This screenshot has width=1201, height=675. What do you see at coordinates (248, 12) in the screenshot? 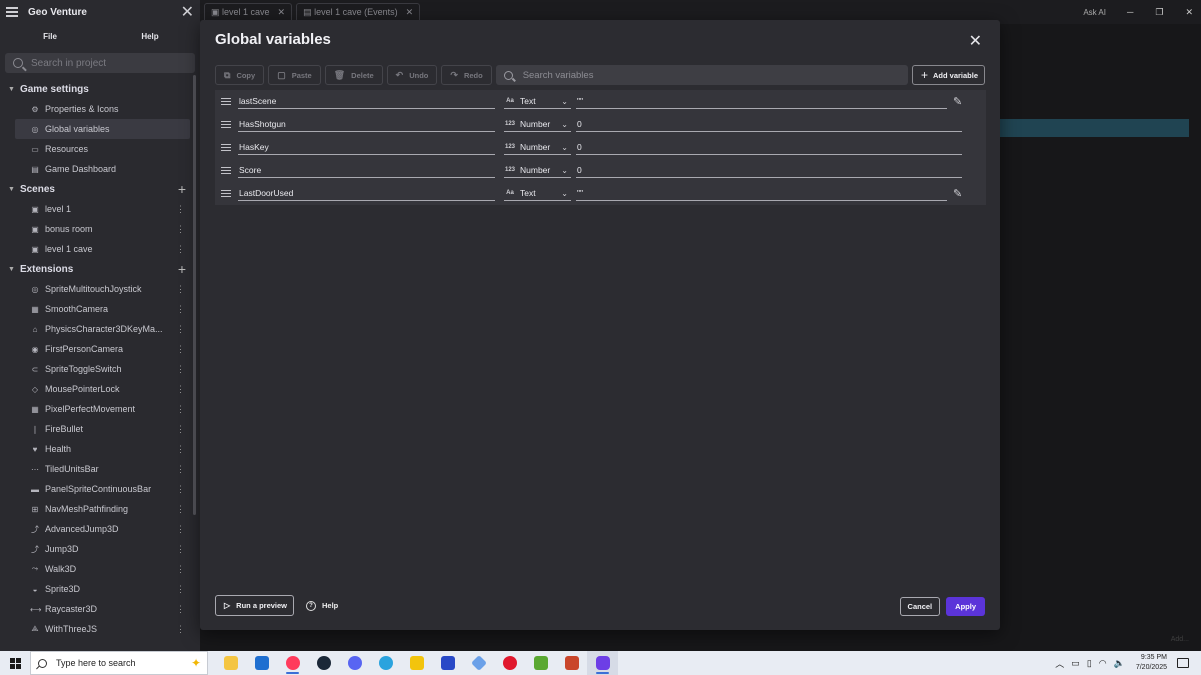
I see `tab-scene-editor: ▣ level 1 cave ✕` at bounding box center [248, 12].